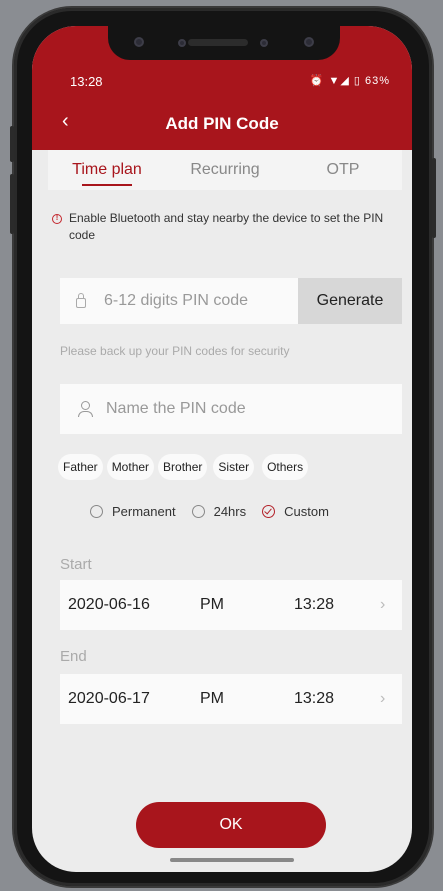 The height and width of the screenshot is (891, 443). What do you see at coordinates (218, 42) in the screenshot?
I see `speaker-grille` at bounding box center [218, 42].